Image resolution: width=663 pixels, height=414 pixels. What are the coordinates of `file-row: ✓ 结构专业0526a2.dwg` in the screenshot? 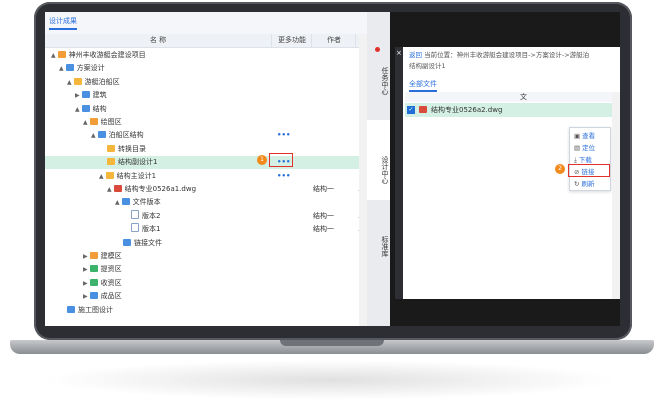 It's located at (512, 110).